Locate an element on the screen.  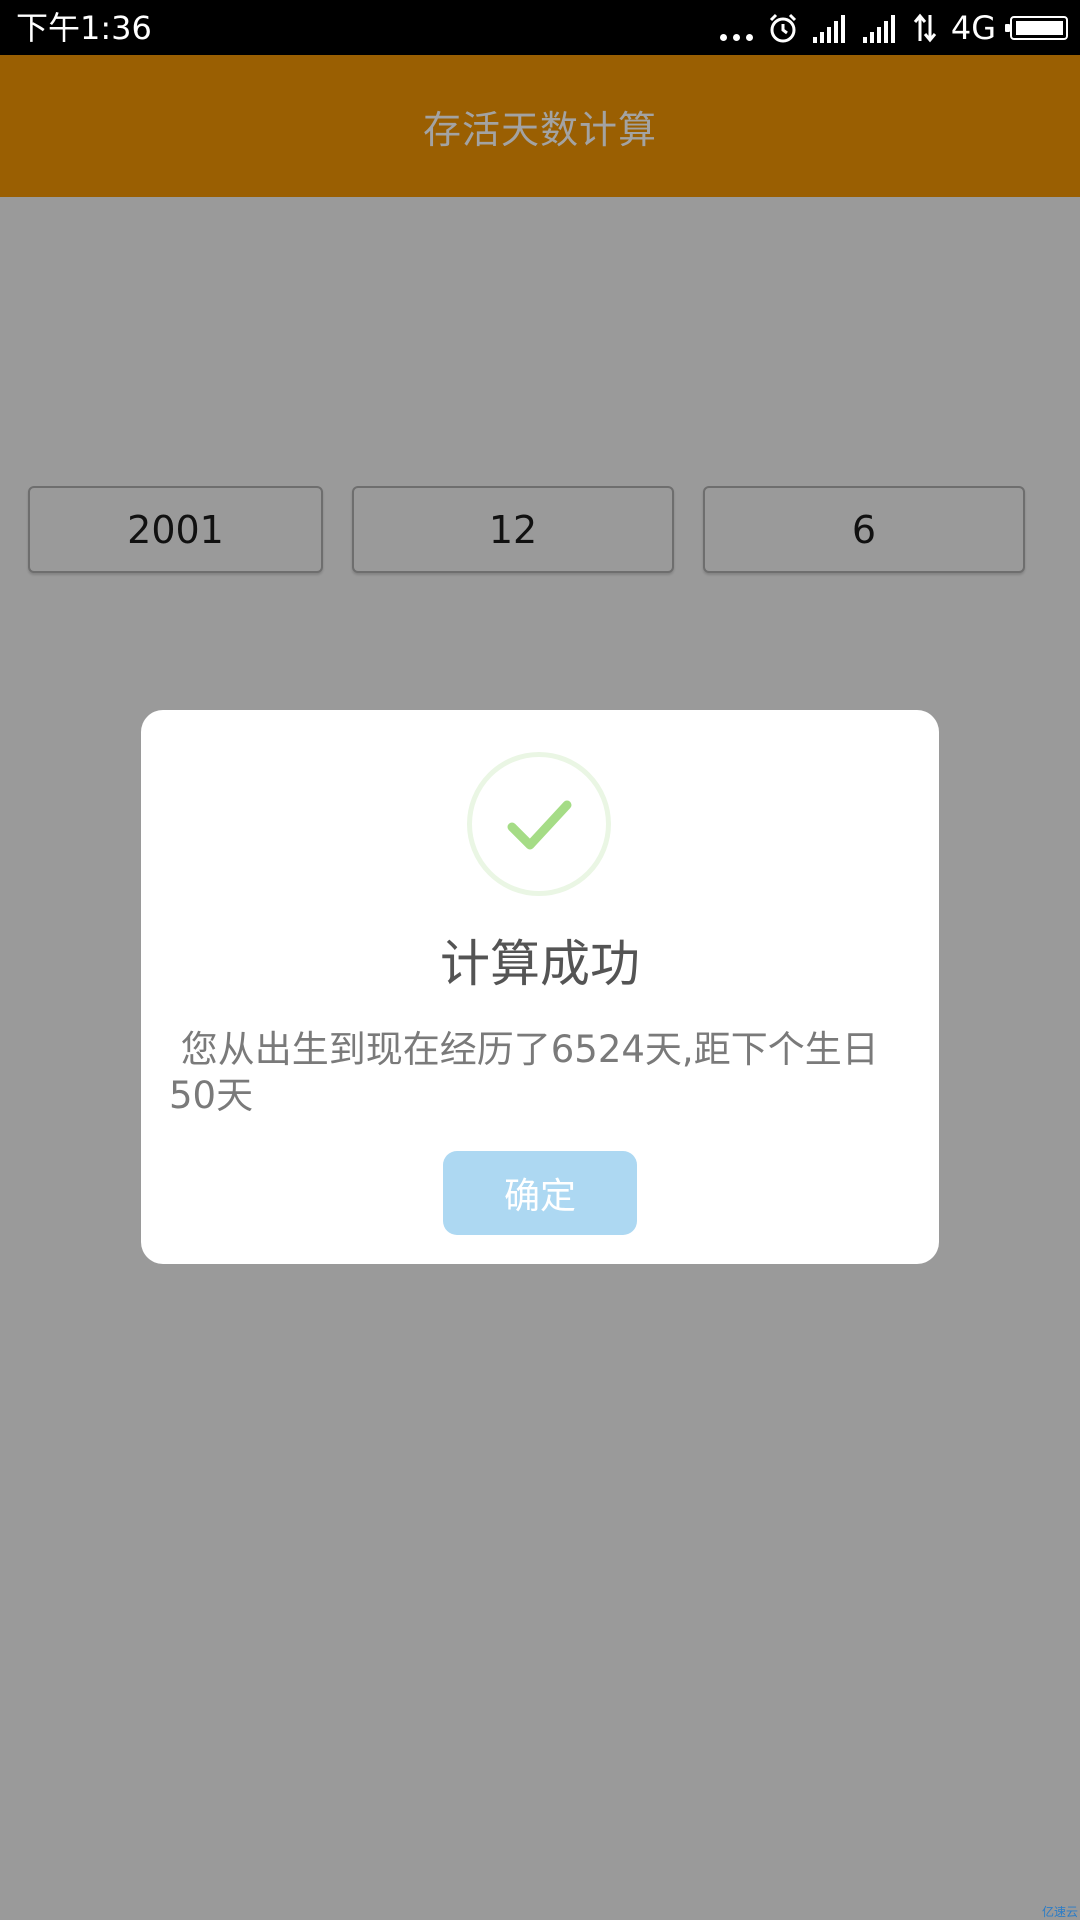
battery-icon is located at coordinates (1036, 28).